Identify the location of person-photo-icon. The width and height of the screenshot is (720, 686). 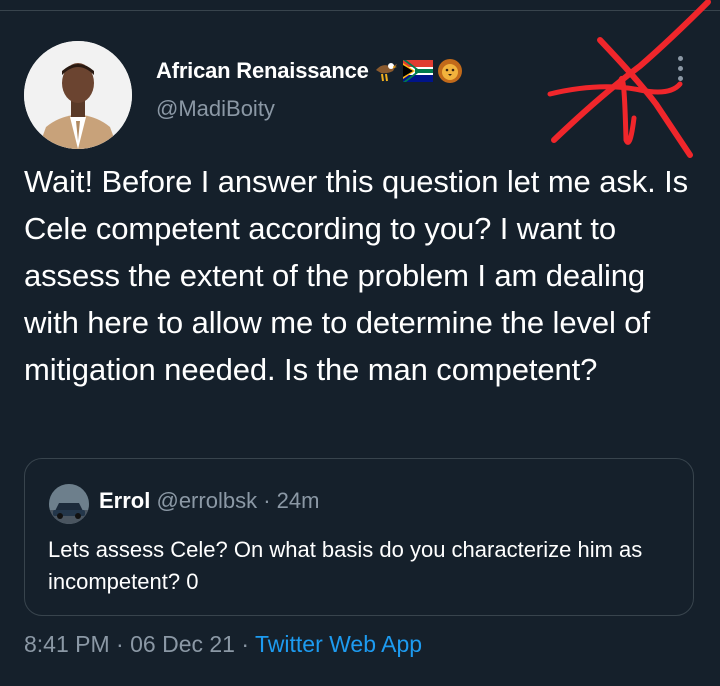
(78, 95).